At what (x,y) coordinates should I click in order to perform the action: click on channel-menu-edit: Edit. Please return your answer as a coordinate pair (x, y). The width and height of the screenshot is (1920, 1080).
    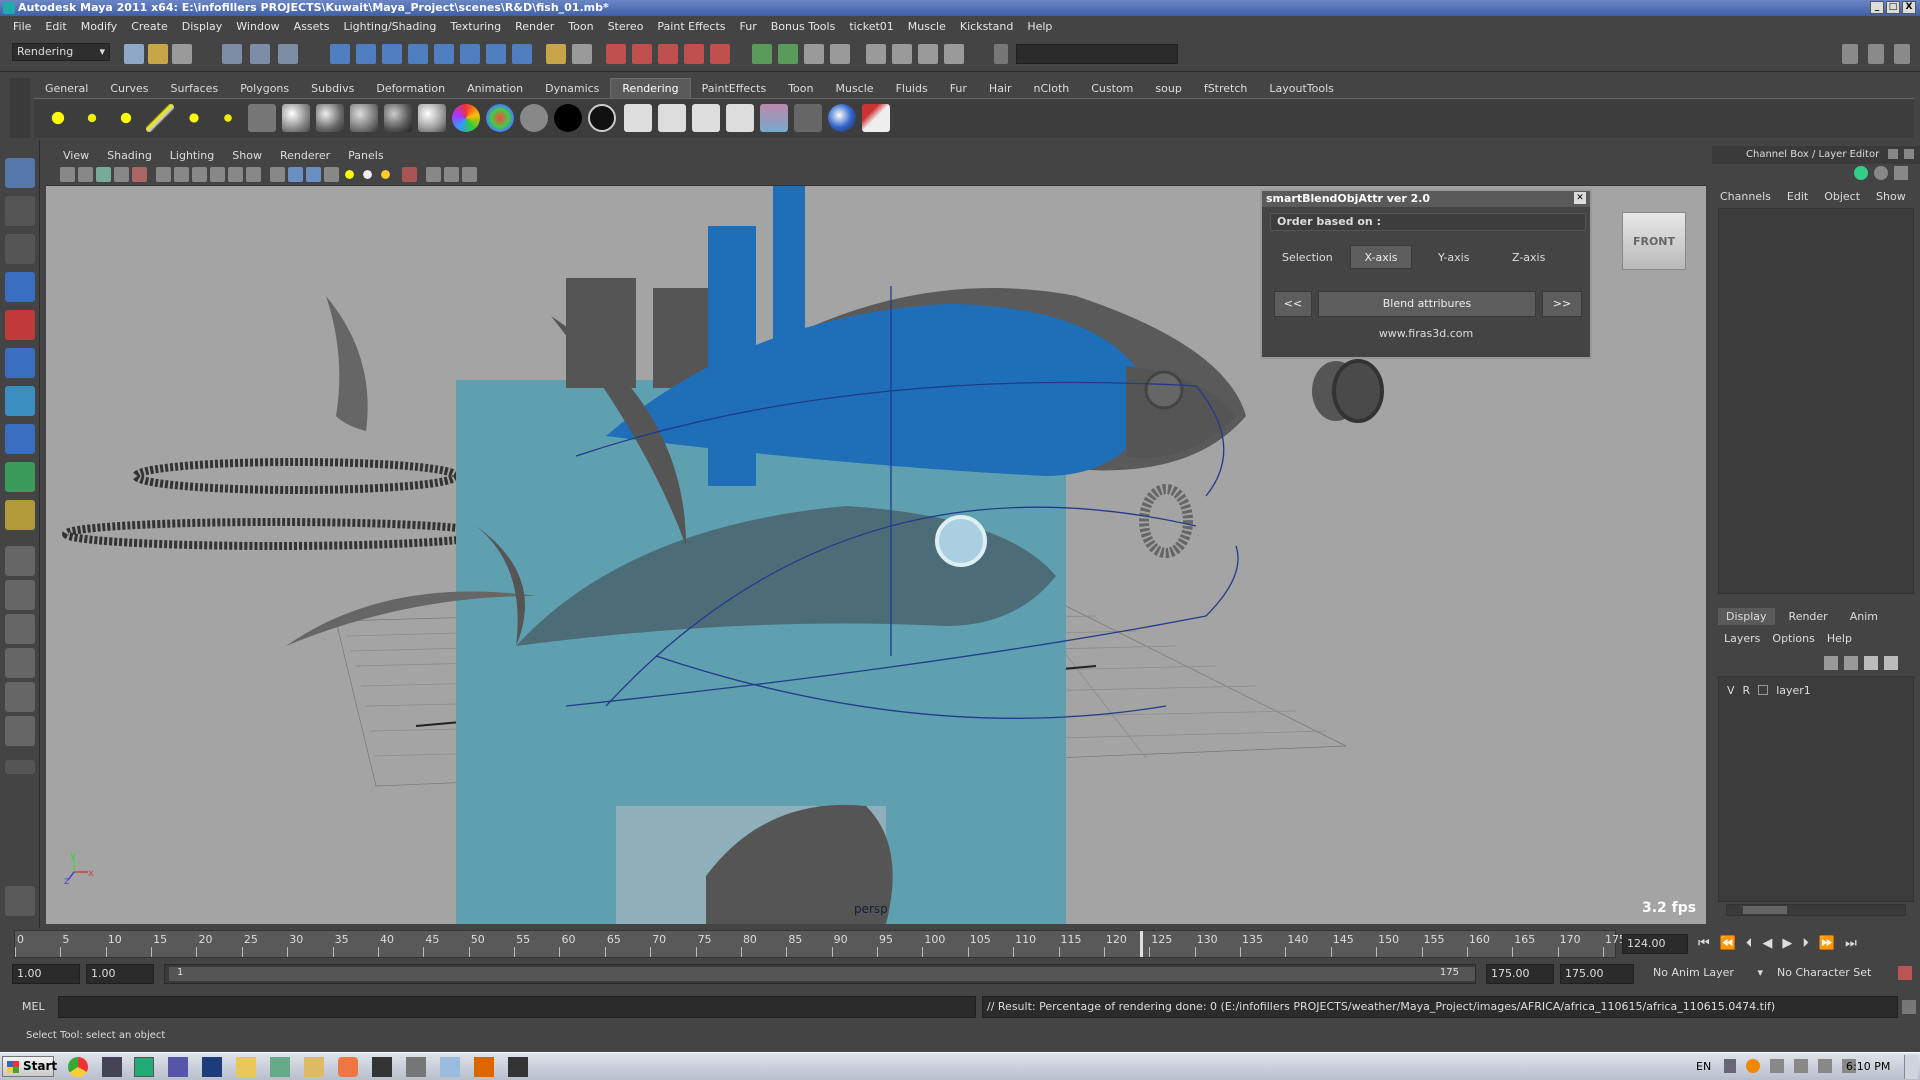
    Looking at the image, I should click on (1797, 196).